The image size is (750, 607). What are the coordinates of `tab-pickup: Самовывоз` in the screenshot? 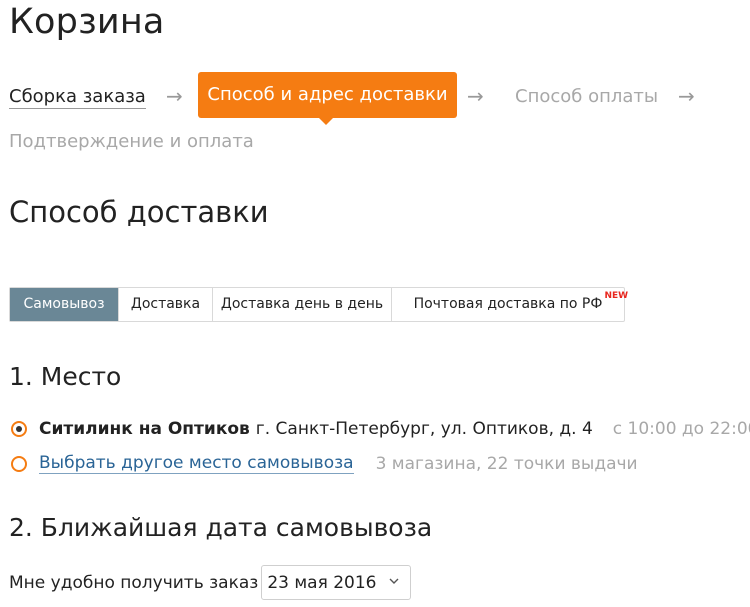 It's located at (64, 304).